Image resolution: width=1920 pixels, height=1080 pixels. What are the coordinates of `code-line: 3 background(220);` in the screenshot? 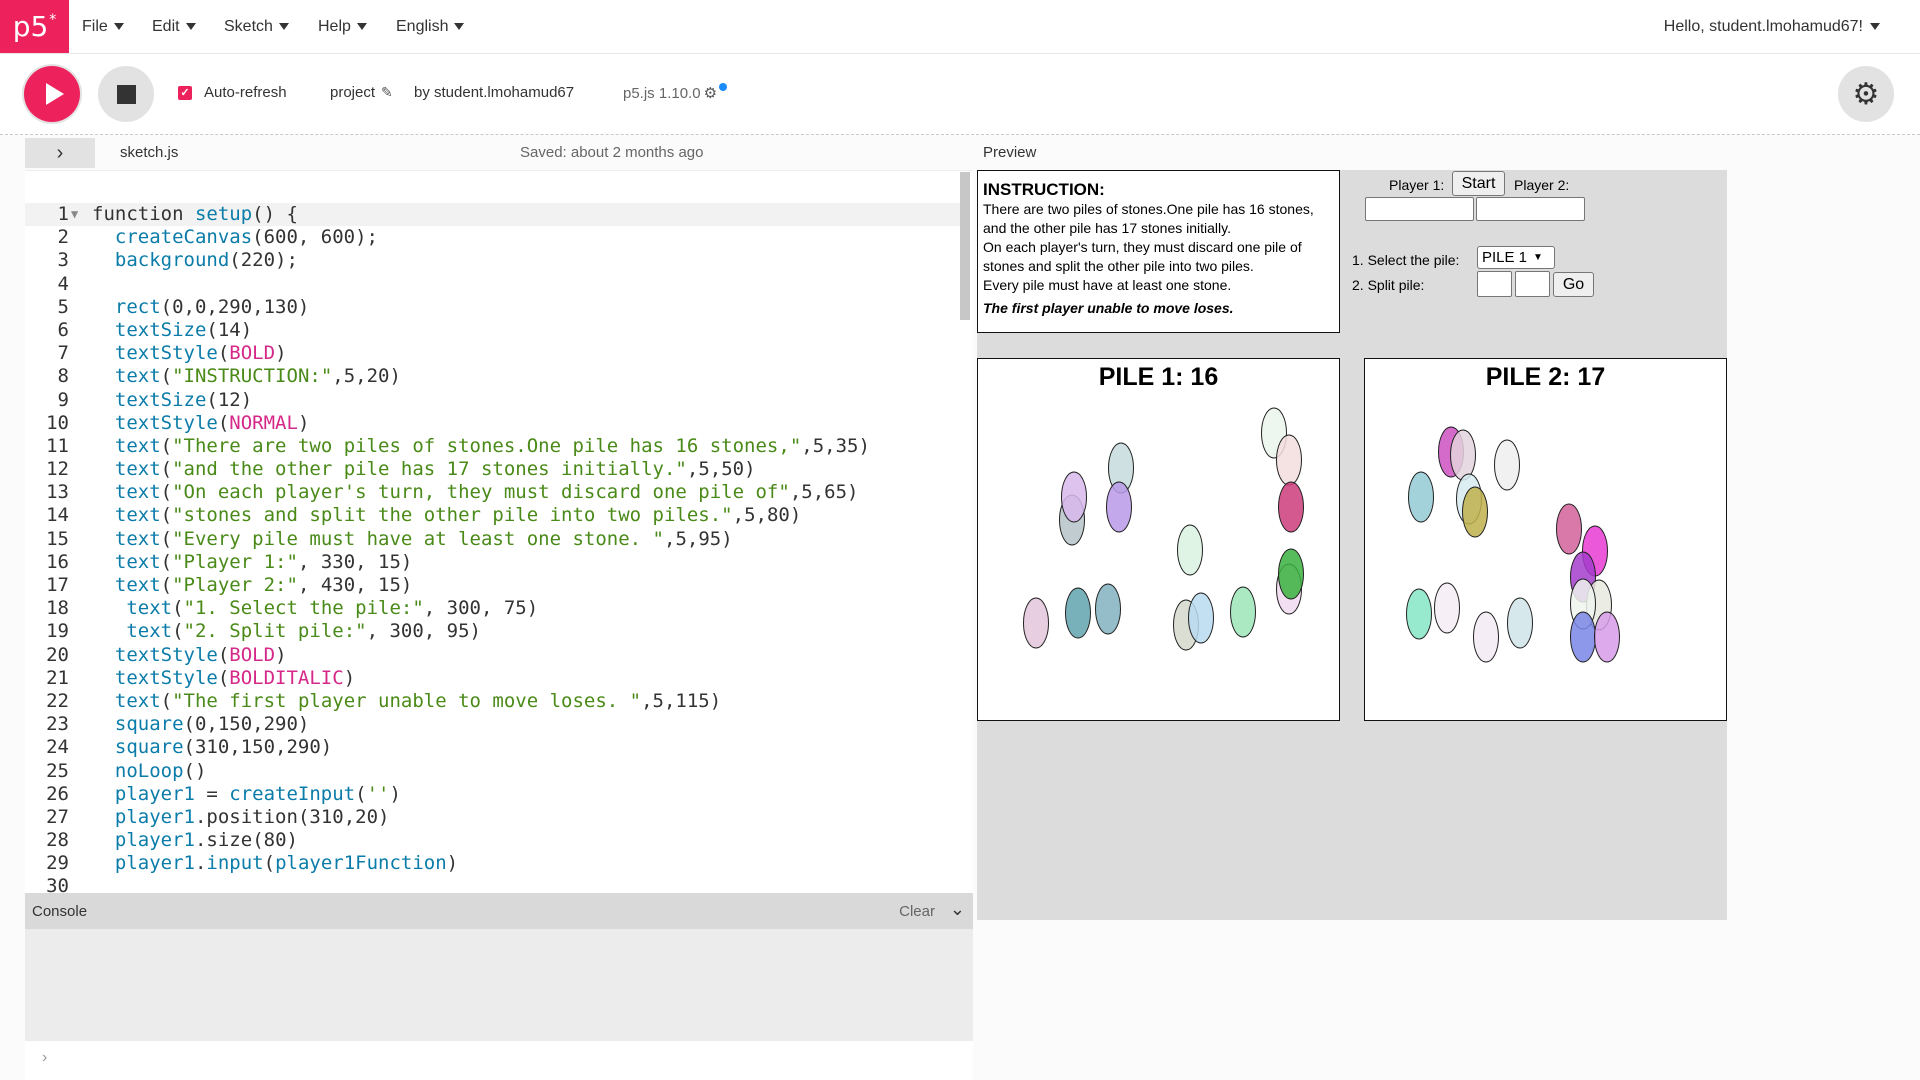 It's located at (492, 260).